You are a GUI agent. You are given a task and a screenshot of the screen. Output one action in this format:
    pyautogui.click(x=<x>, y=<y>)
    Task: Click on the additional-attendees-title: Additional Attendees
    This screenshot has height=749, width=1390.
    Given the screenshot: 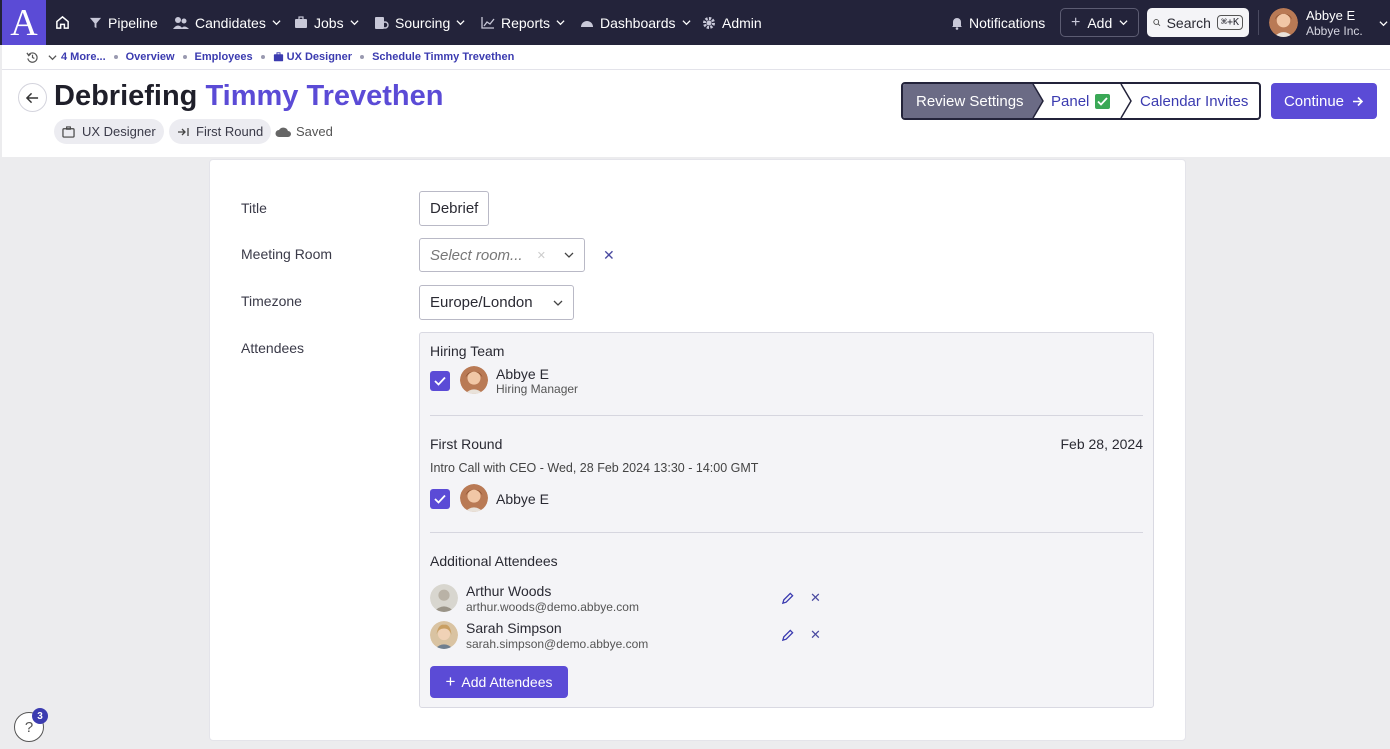 What is the action you would take?
    pyautogui.click(x=494, y=561)
    